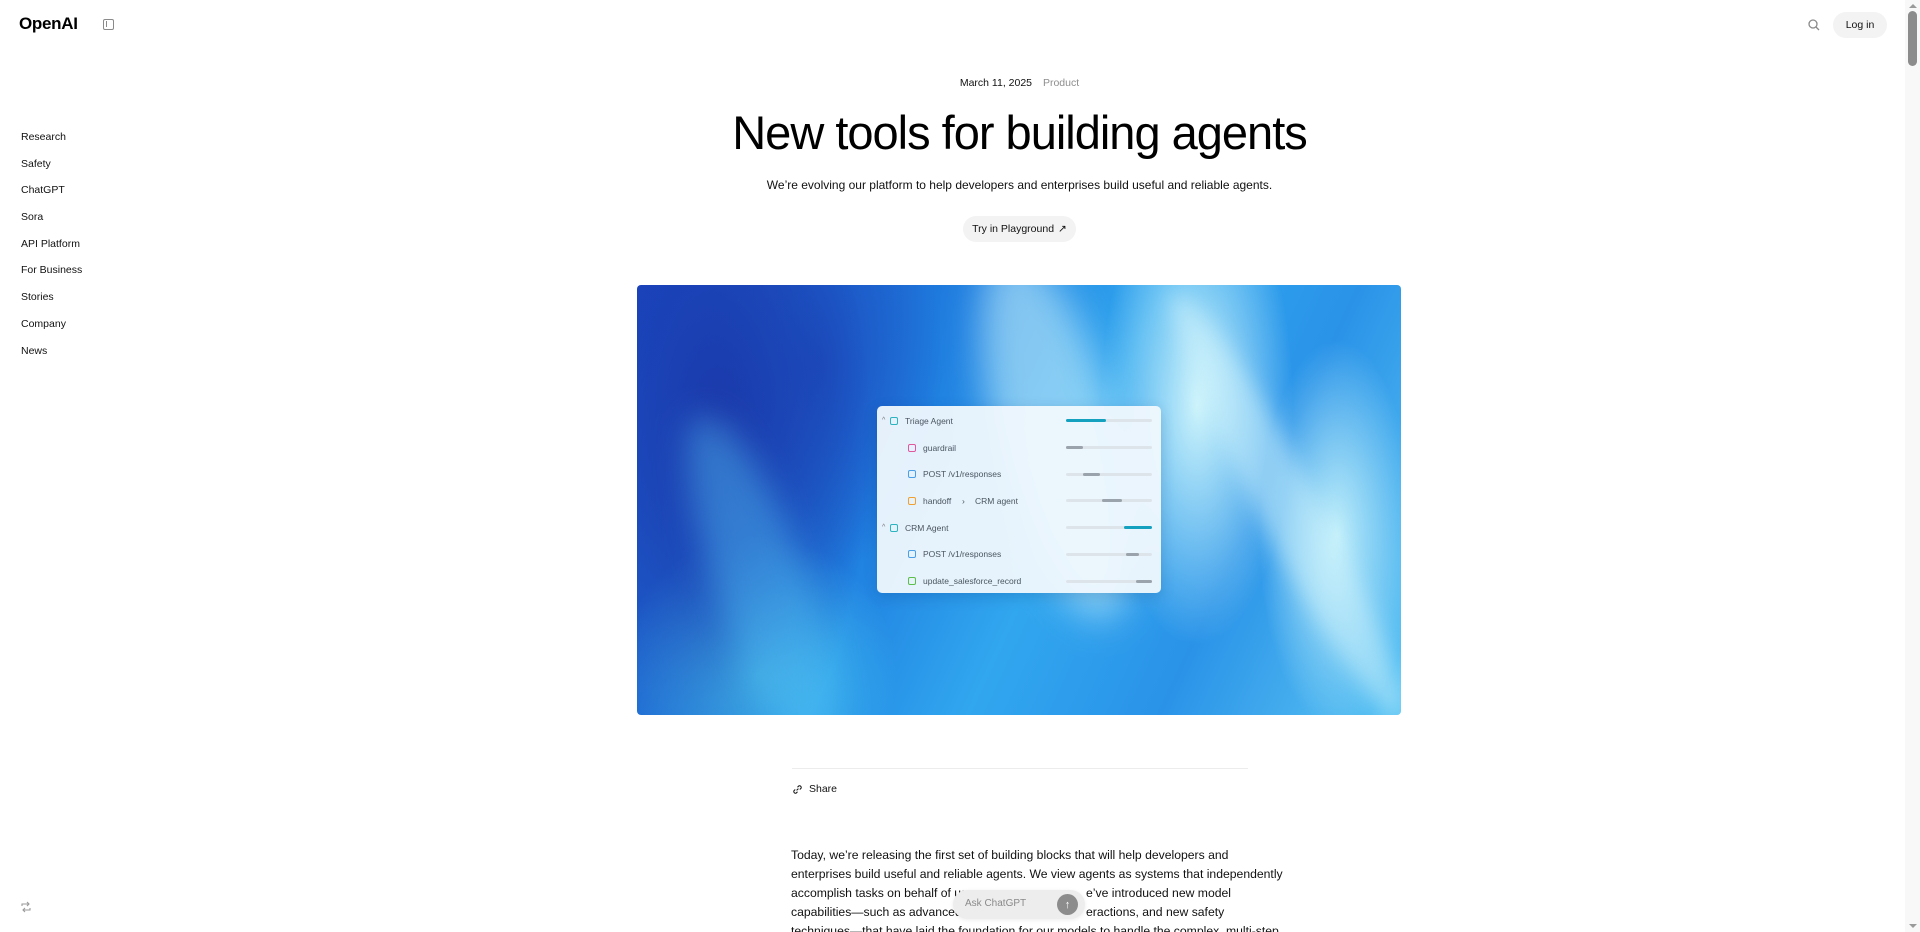 Image resolution: width=1920 pixels, height=932 pixels. I want to click on share-button: Share, so click(814, 789).